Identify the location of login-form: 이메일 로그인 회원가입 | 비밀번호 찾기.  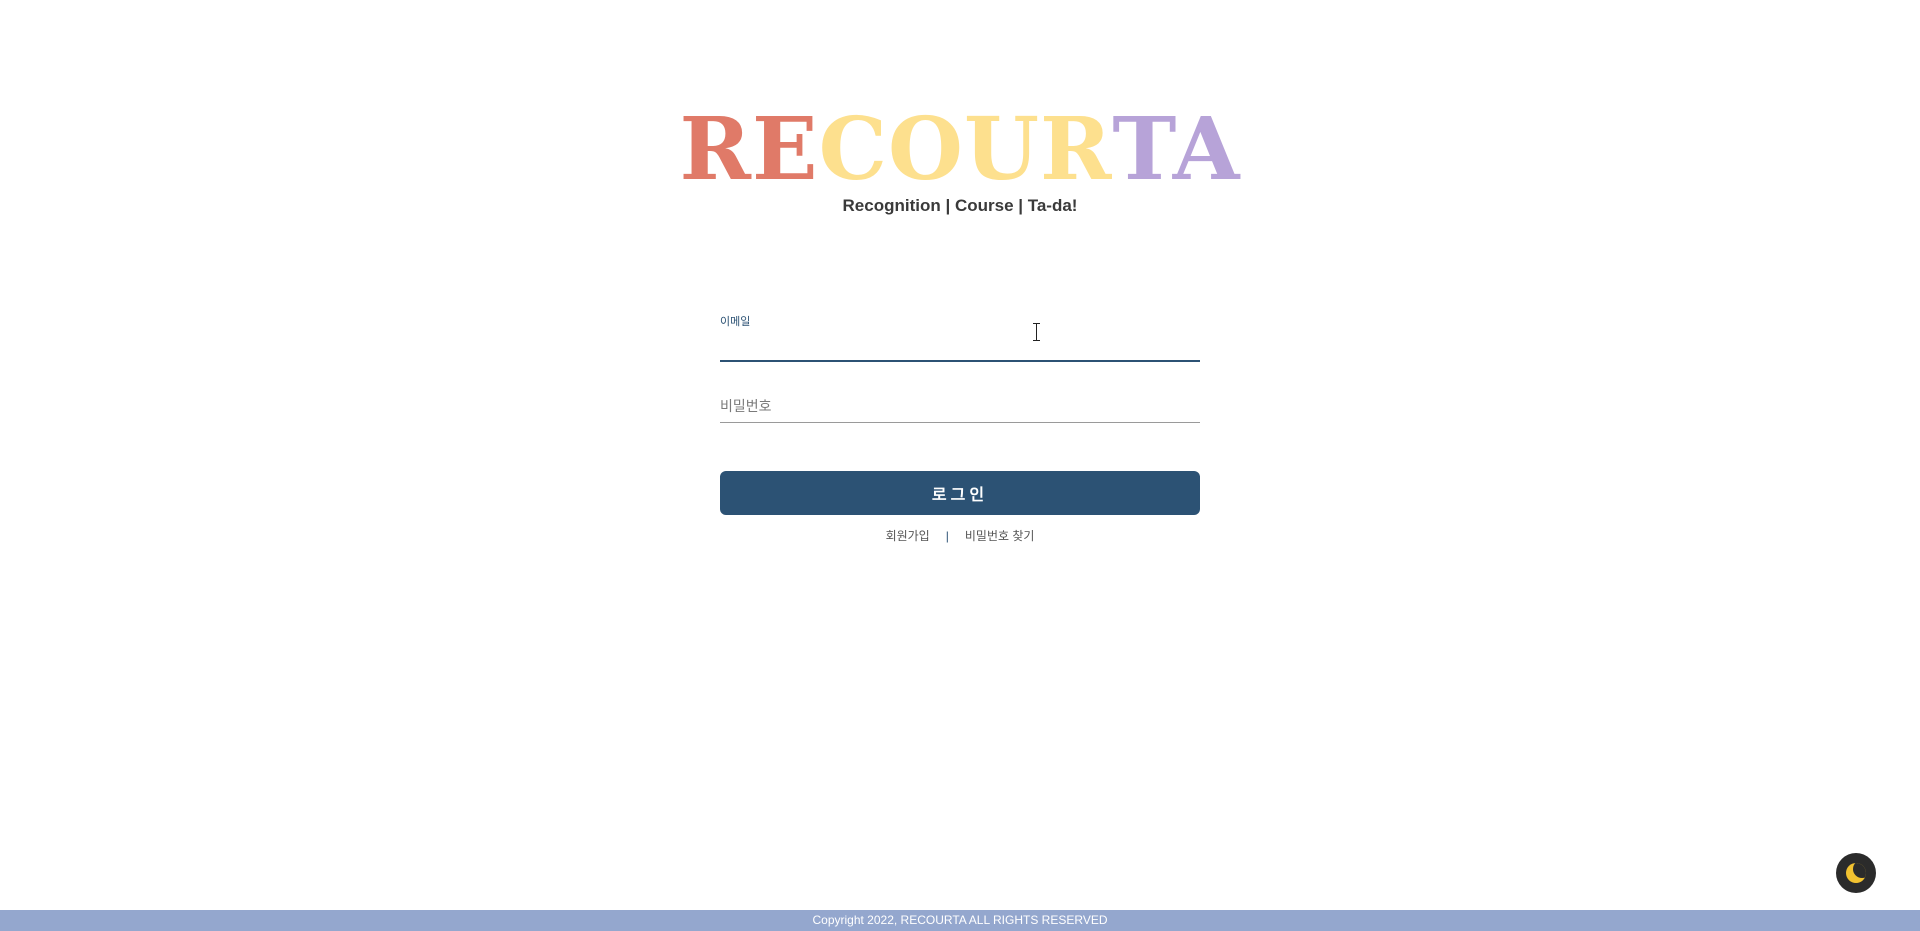
(960, 425).